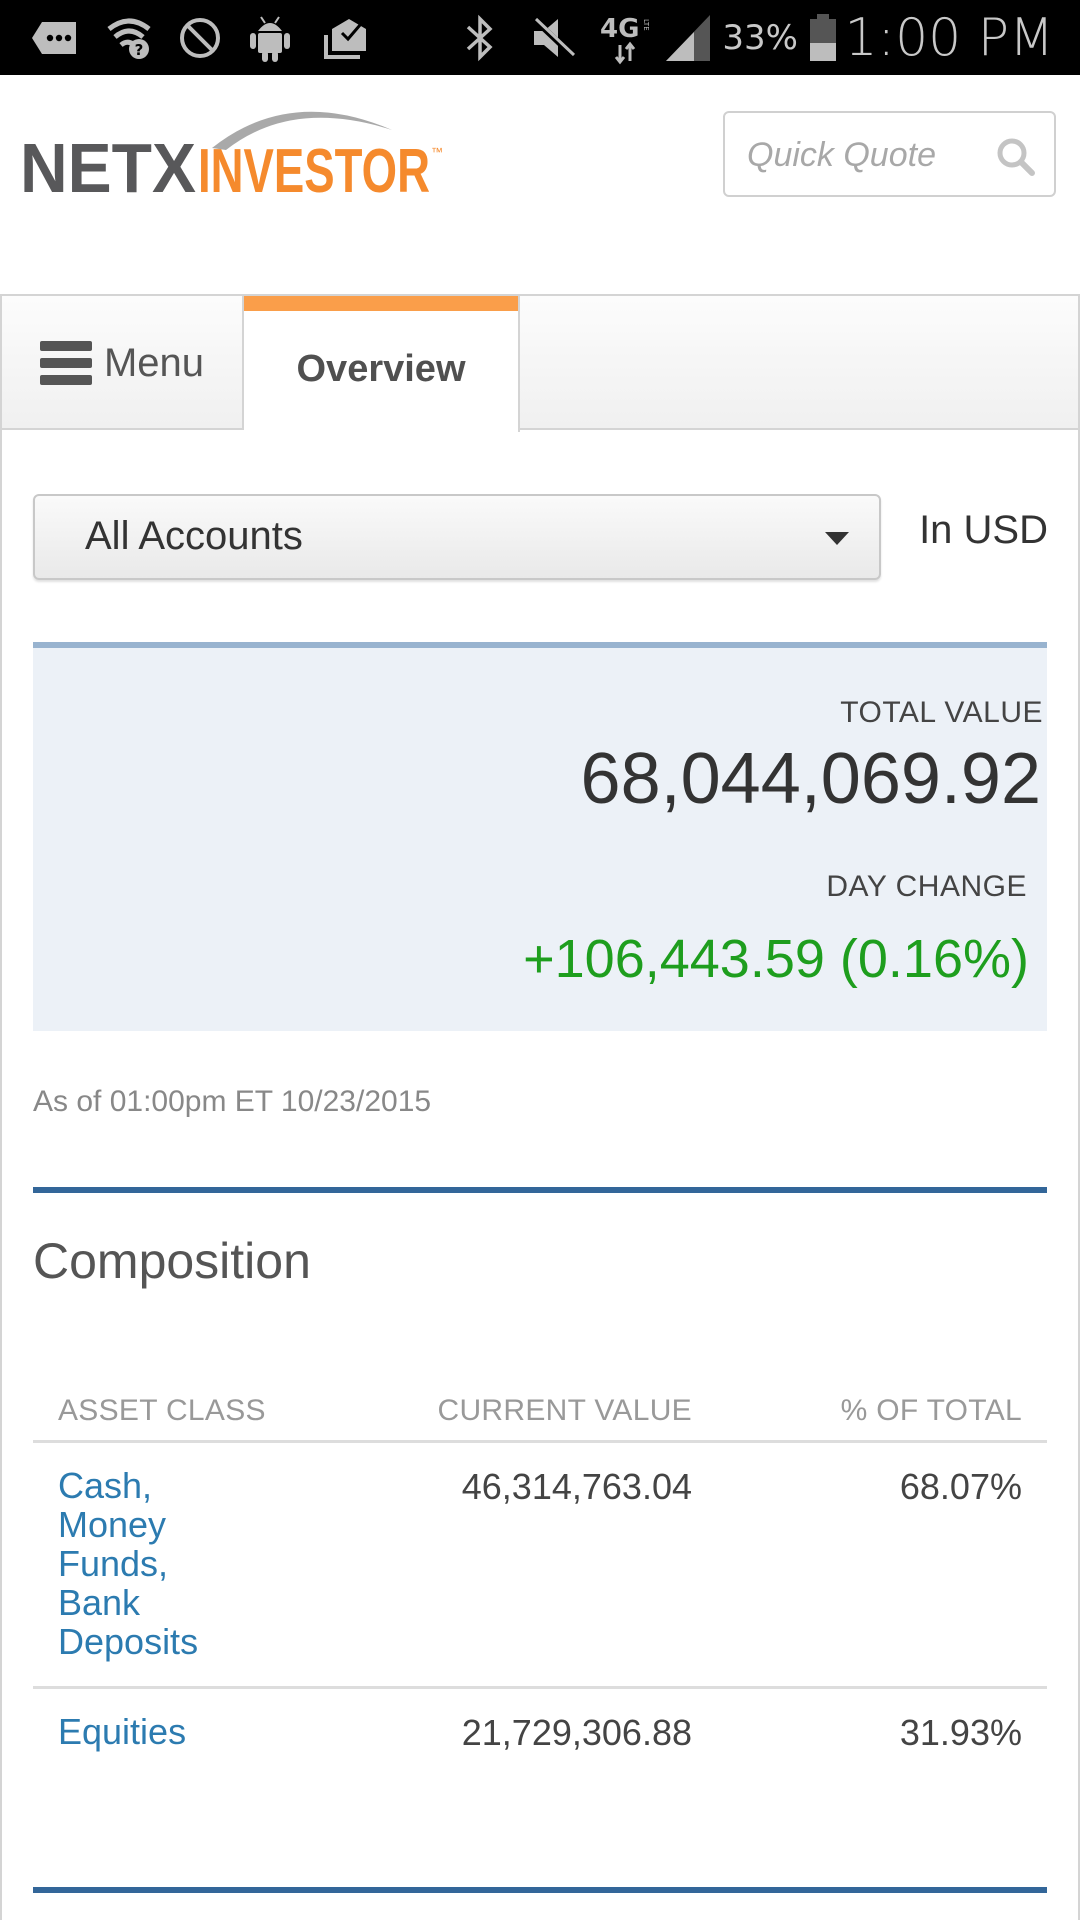 The width and height of the screenshot is (1080, 1920). I want to click on total-value-label: TOTAL VALUE, so click(941, 712).